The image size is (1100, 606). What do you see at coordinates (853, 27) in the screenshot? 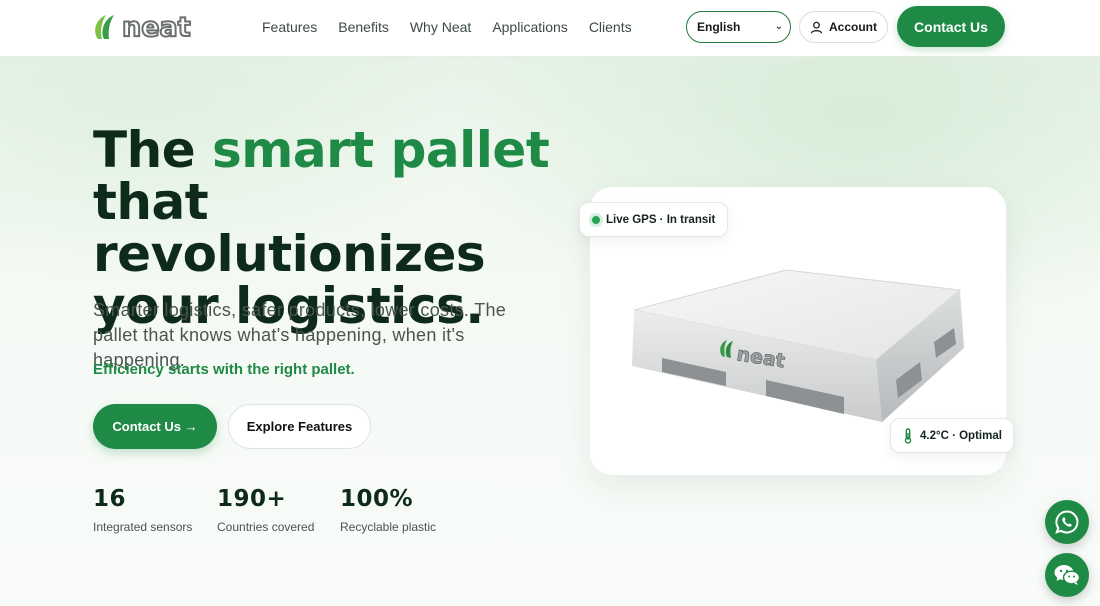
I see `account-label: Account` at bounding box center [853, 27].